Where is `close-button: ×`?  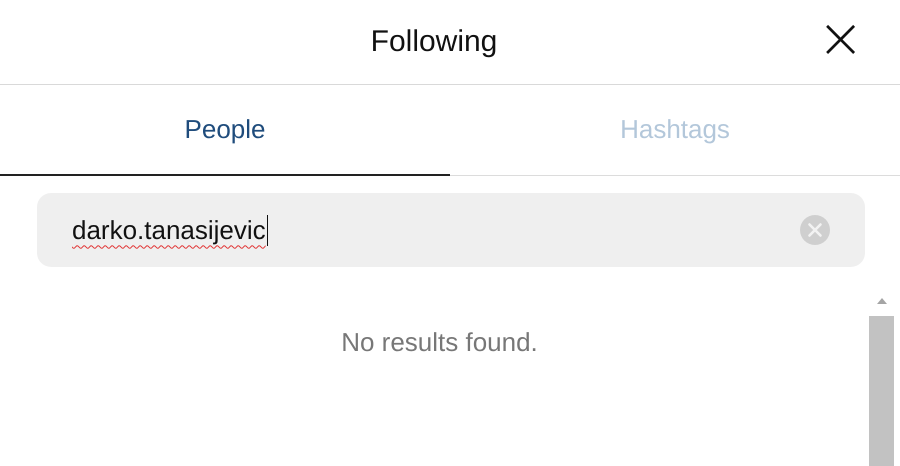 close-button: × is located at coordinates (840, 42).